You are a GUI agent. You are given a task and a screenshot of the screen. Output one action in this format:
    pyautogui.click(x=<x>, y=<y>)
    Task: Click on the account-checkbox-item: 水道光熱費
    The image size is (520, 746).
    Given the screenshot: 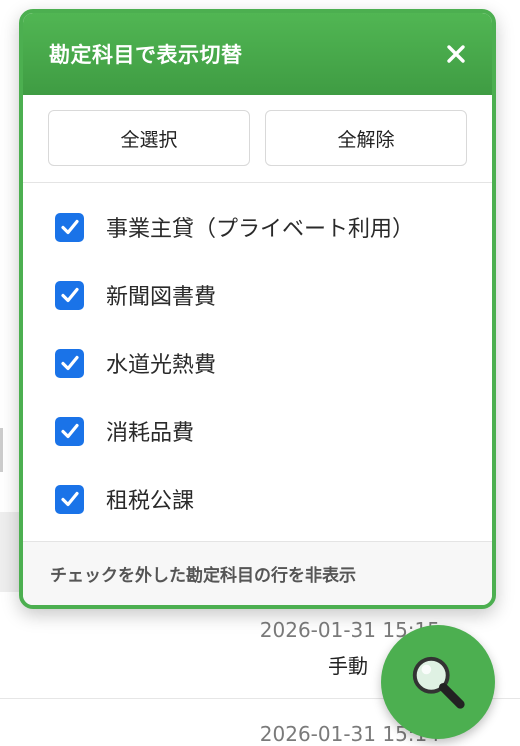 What is the action you would take?
    pyautogui.click(x=258, y=363)
    